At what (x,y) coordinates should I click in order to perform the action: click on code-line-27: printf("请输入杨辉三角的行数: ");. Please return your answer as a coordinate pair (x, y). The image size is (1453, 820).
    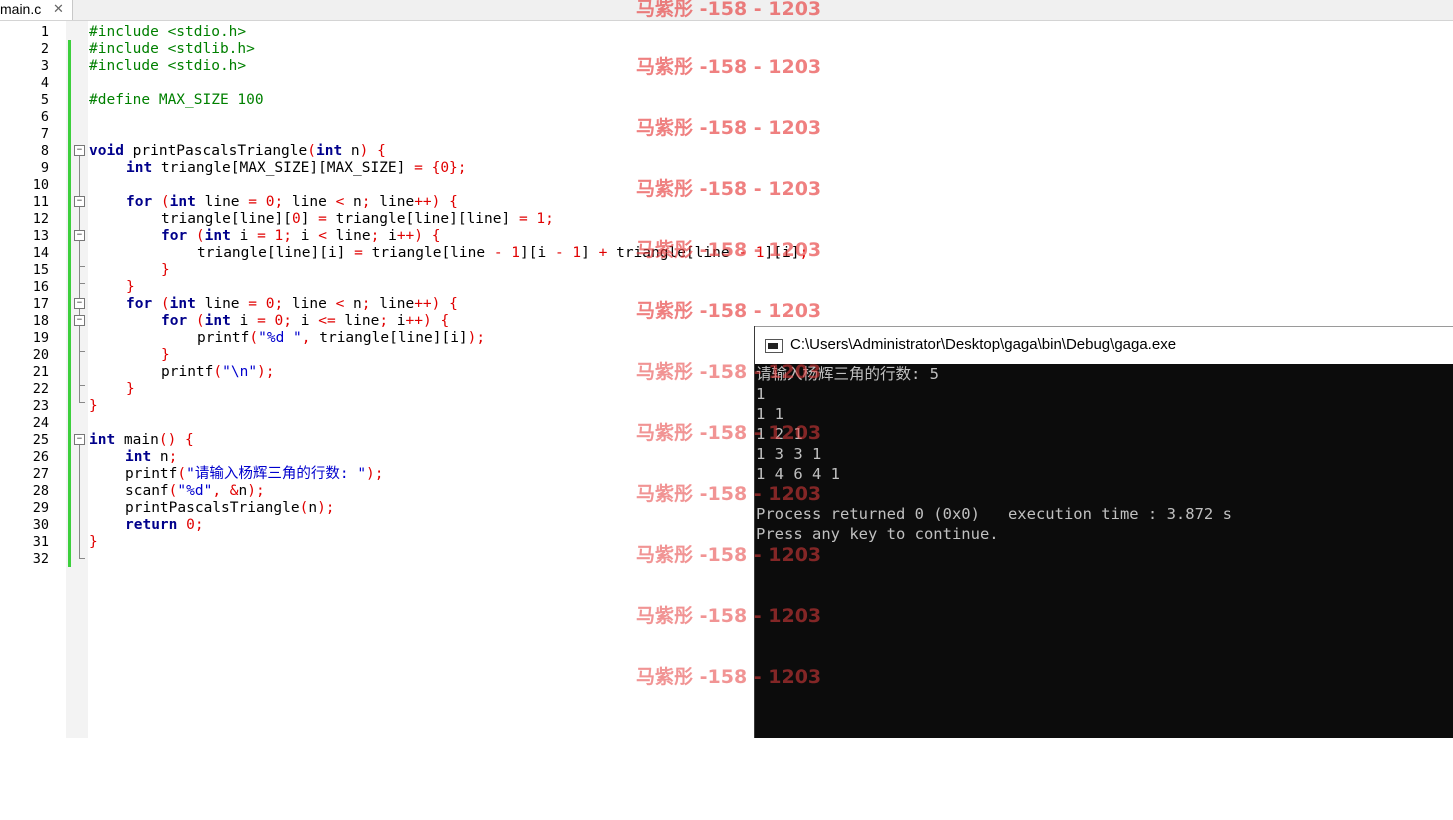
    Looking at the image, I should click on (254, 474).